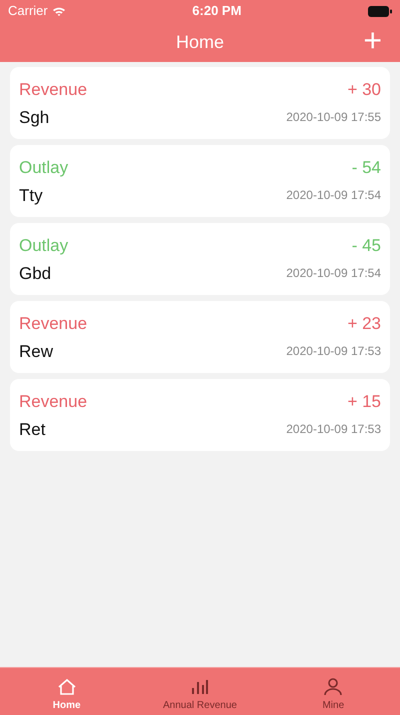 The width and height of the screenshot is (400, 715). What do you see at coordinates (32, 429) in the screenshot?
I see `record-name: Ret` at bounding box center [32, 429].